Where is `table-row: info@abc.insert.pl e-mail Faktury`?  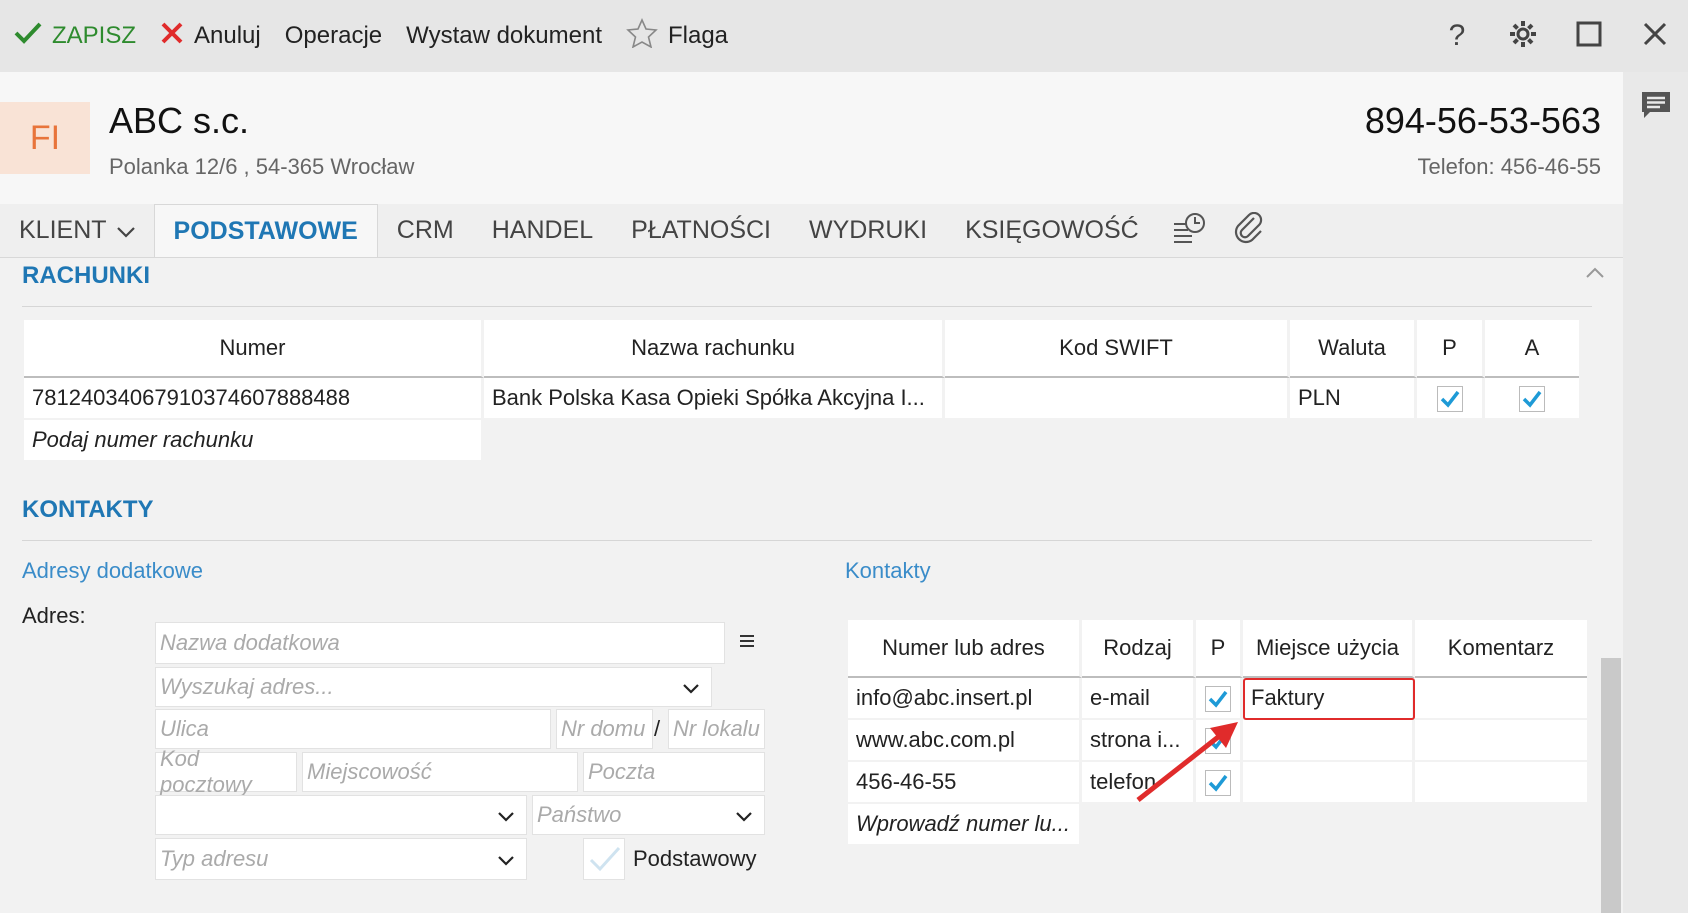 table-row: info@abc.insert.pl e-mail Faktury is located at coordinates (1217, 699).